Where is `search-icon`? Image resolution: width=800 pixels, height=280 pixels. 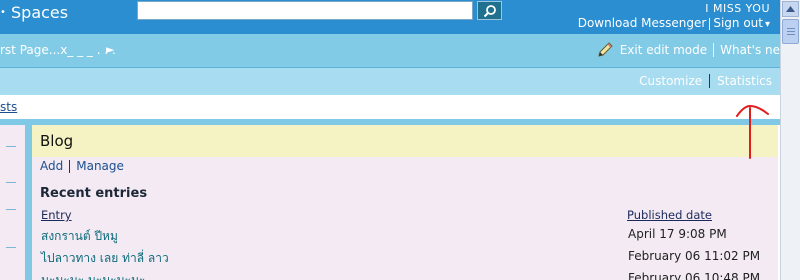
search-icon is located at coordinates (489, 10).